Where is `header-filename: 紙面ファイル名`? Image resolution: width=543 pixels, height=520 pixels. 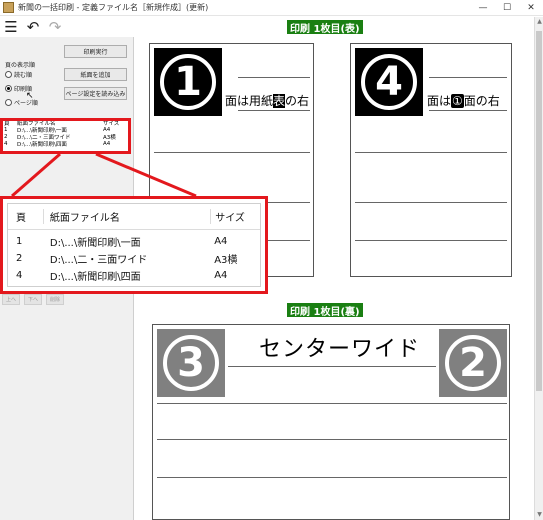
header-filename: 紙面ファイル名 is located at coordinates (126, 216).